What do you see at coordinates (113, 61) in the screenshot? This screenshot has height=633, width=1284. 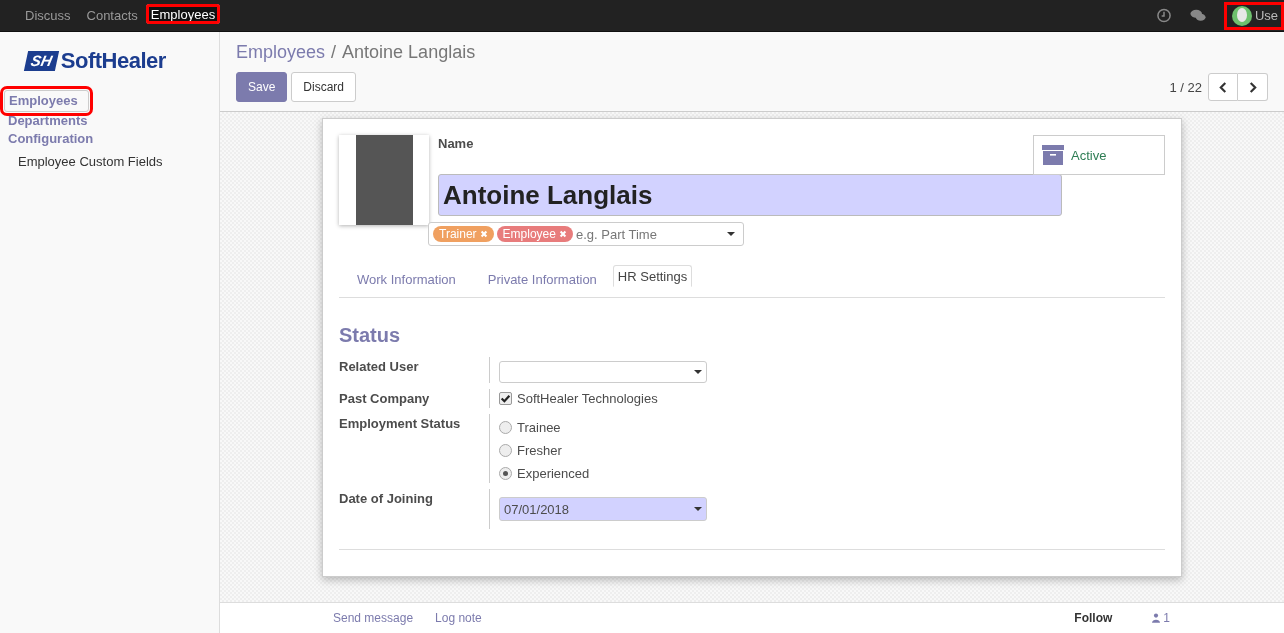 I see `logo-text: SoftHealer` at bounding box center [113, 61].